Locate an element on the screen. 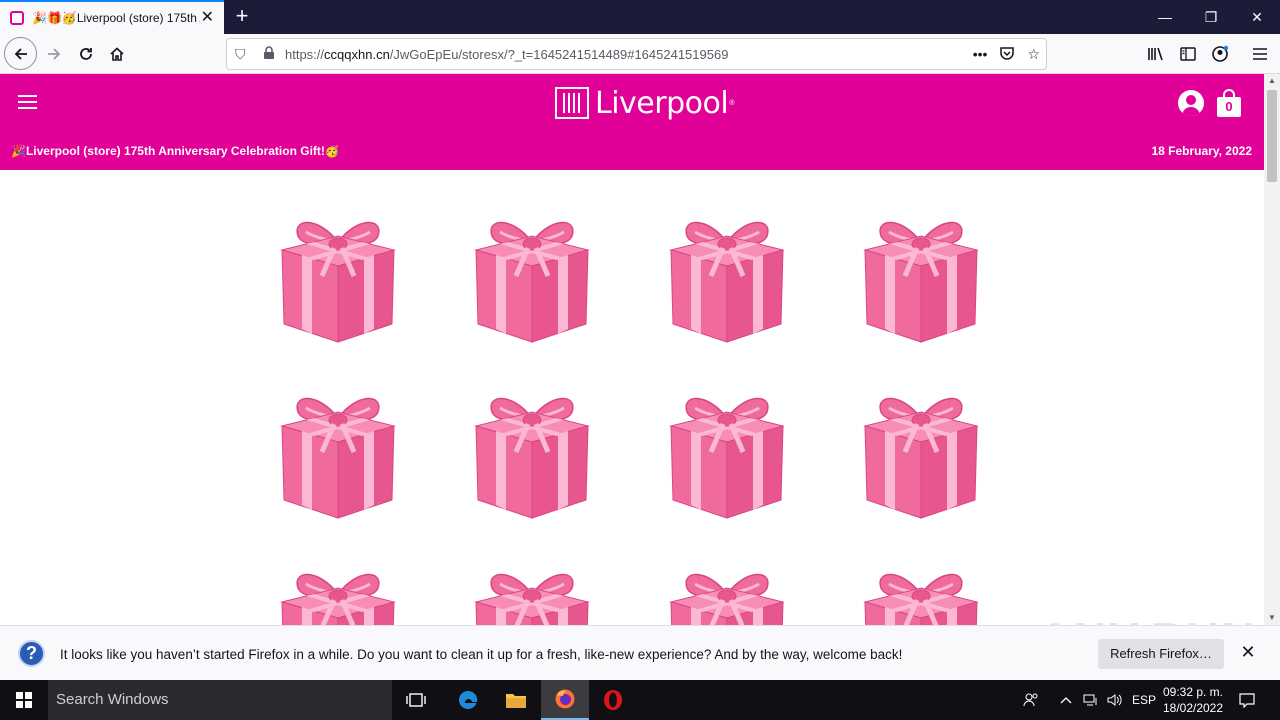 The image size is (1280, 720). home-button is located at coordinates (117, 54).